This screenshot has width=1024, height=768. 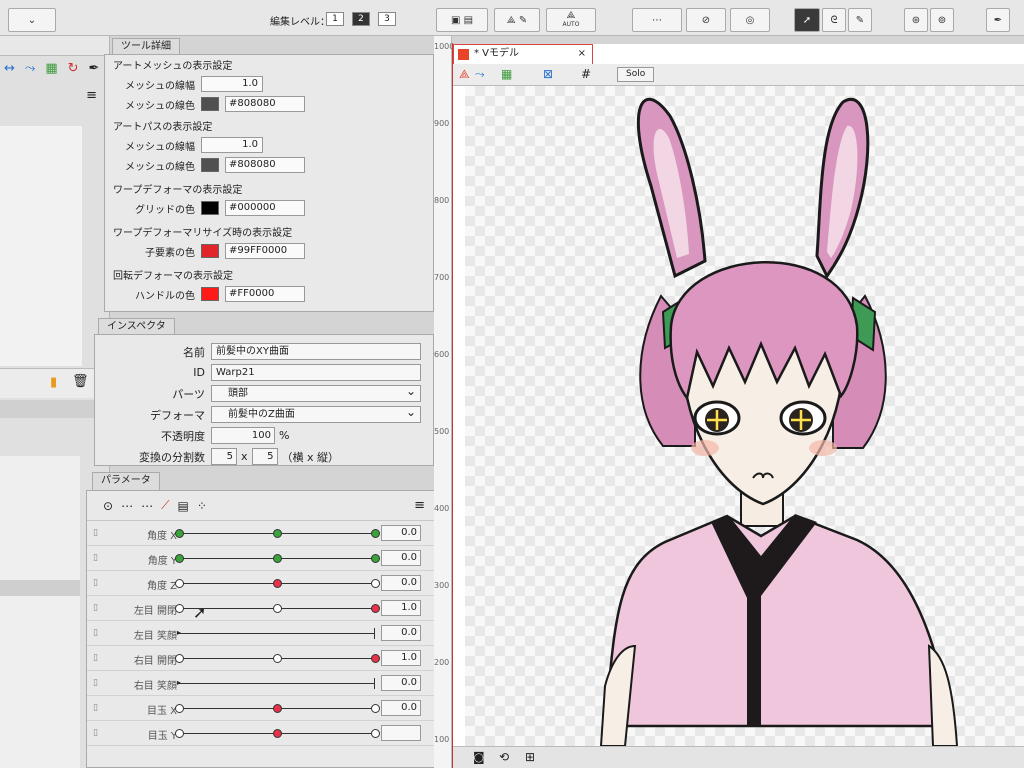 I want to click on curve-icon: ⤳, so click(x=30, y=68).